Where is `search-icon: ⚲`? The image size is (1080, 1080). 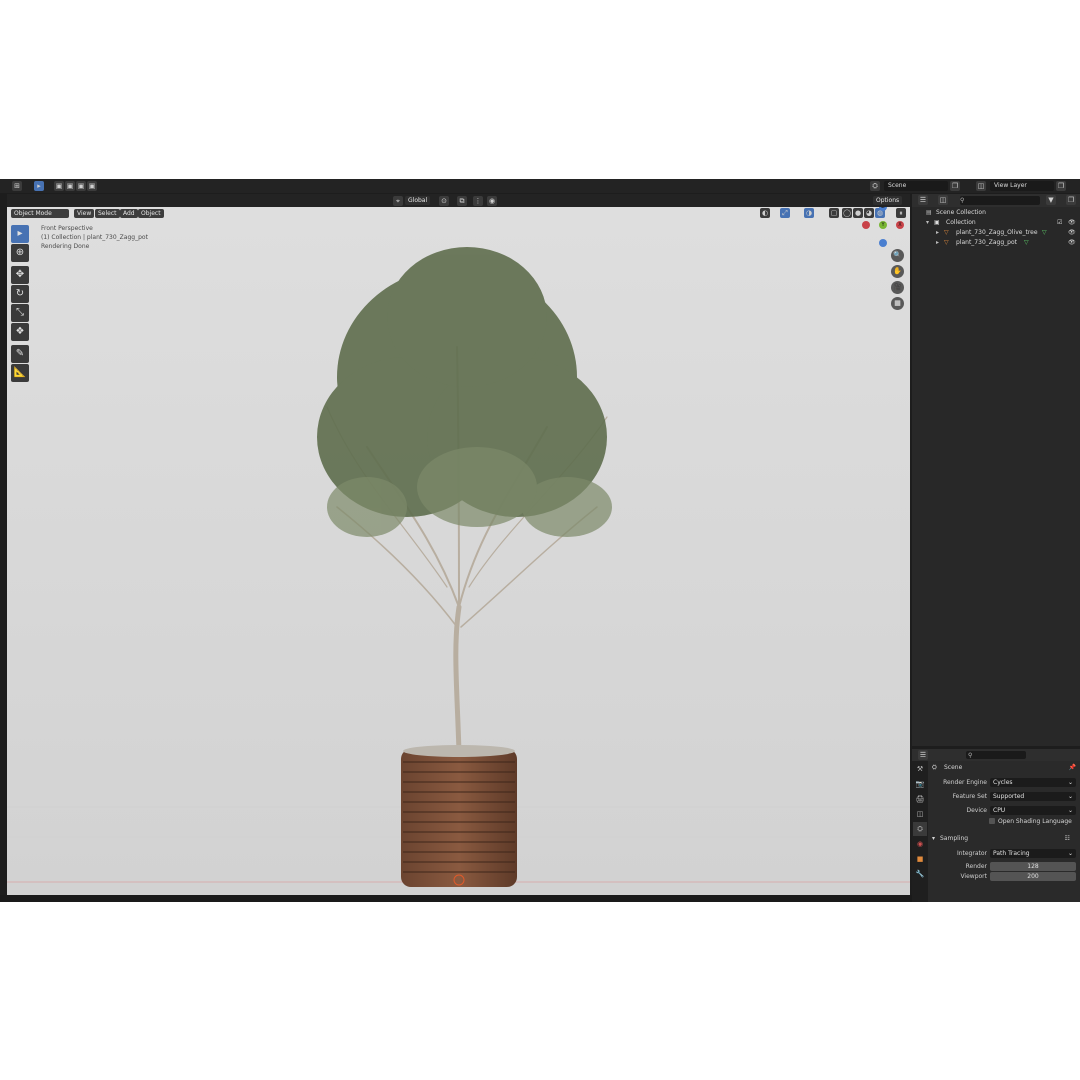 search-icon: ⚲ is located at coordinates (970, 755).